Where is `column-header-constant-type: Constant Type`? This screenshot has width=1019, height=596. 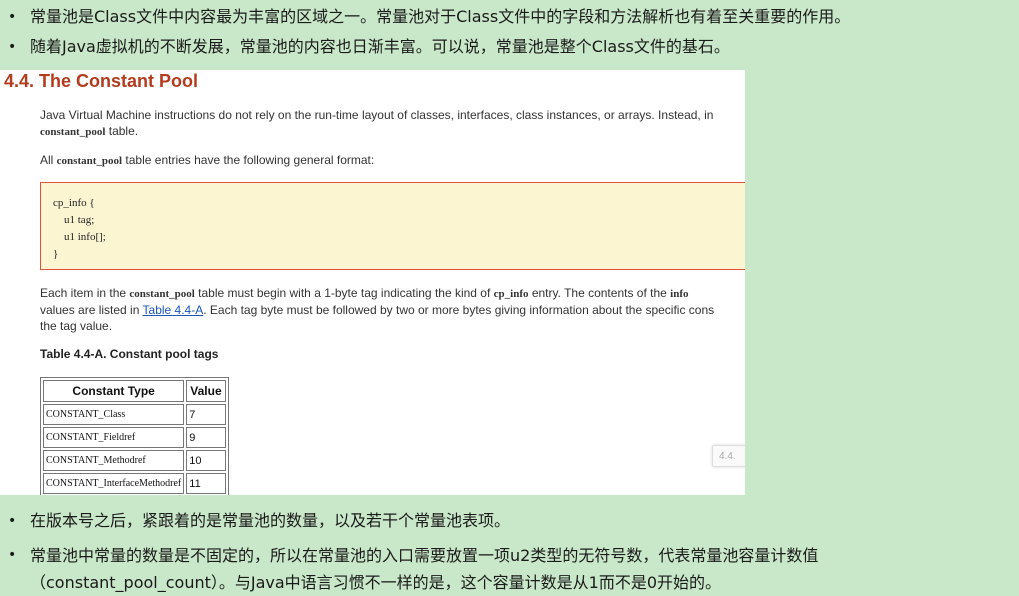
column-header-constant-type: Constant Type is located at coordinates (114, 391).